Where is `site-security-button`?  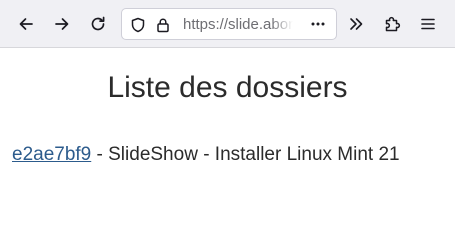
site-security-button is located at coordinates (163, 25).